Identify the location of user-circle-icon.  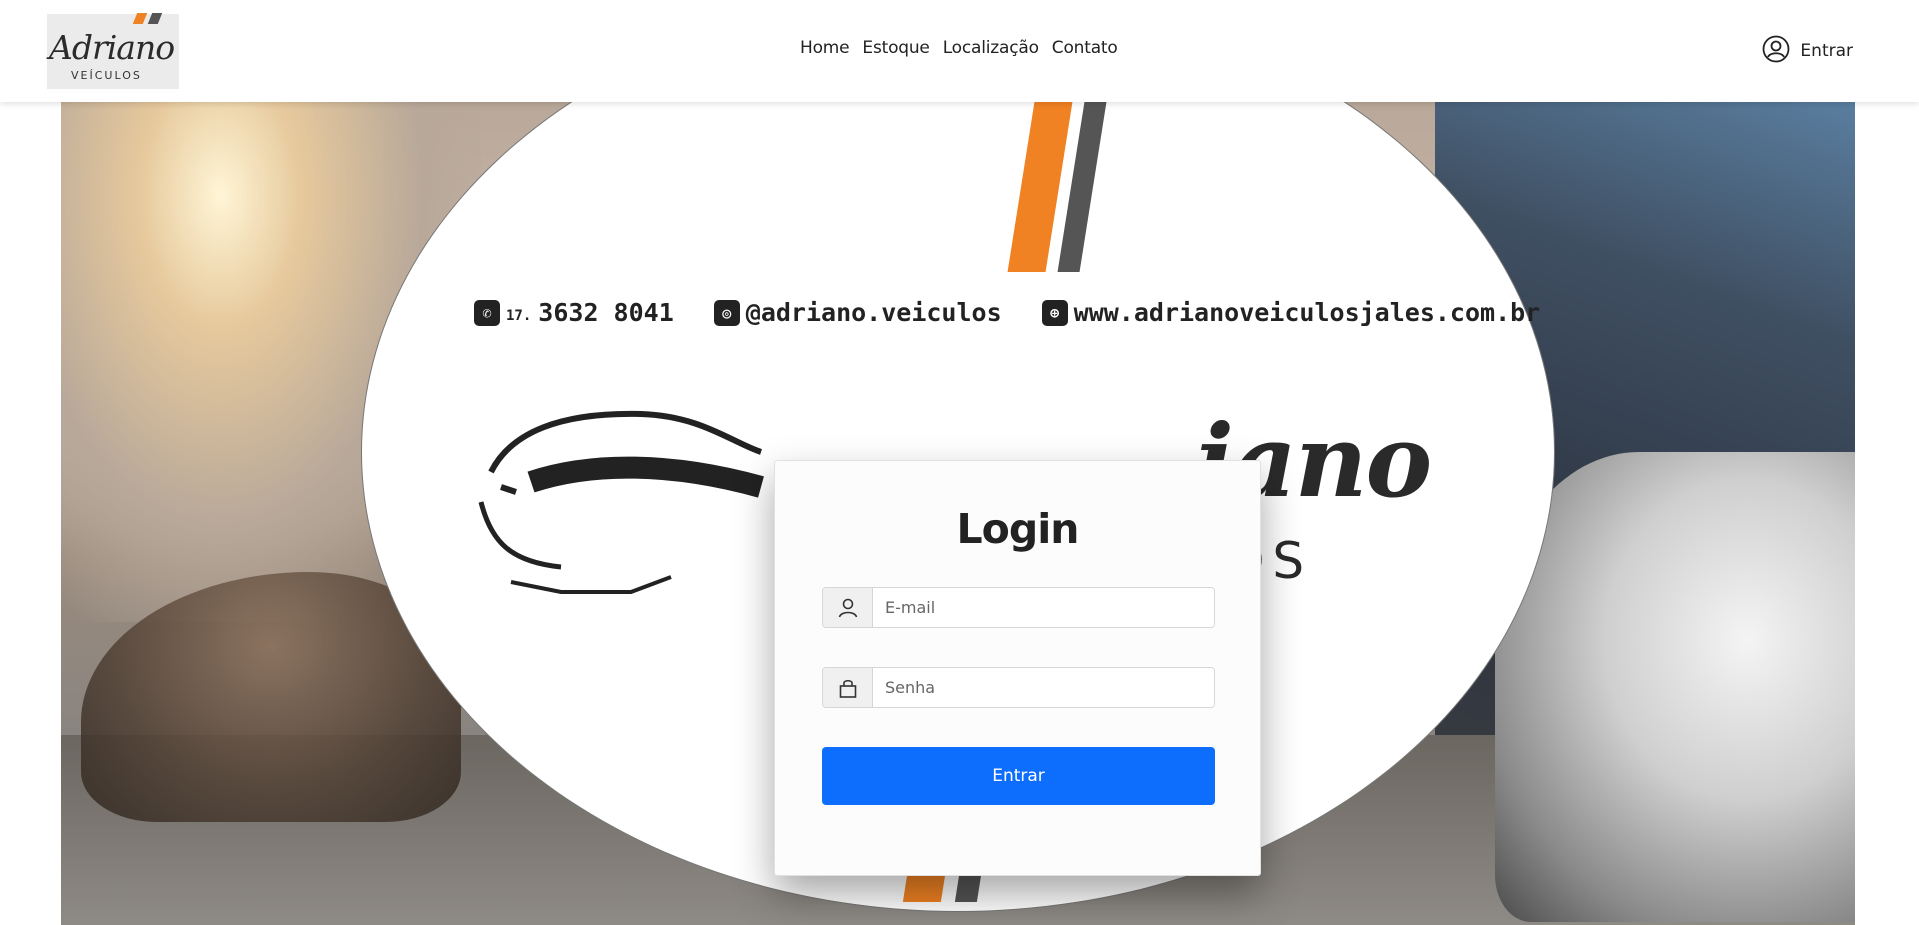
(1776, 51).